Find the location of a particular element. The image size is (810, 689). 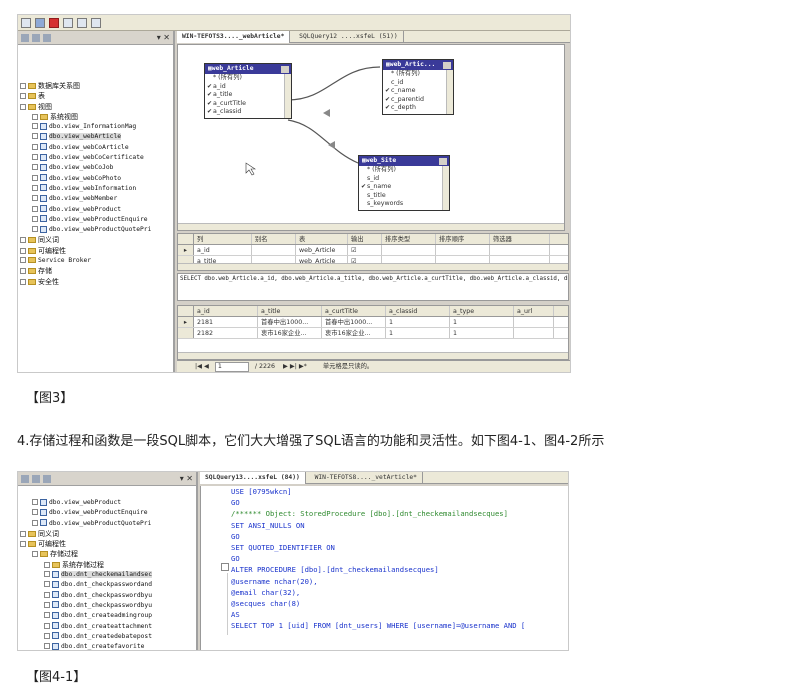

toolbar-button-icon is located at coordinates (26, 22).